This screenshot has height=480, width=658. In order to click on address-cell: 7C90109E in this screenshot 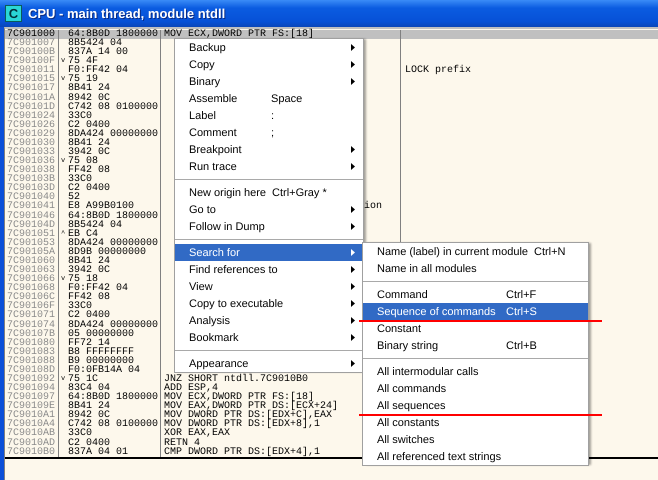, I will do `click(32, 407)`.